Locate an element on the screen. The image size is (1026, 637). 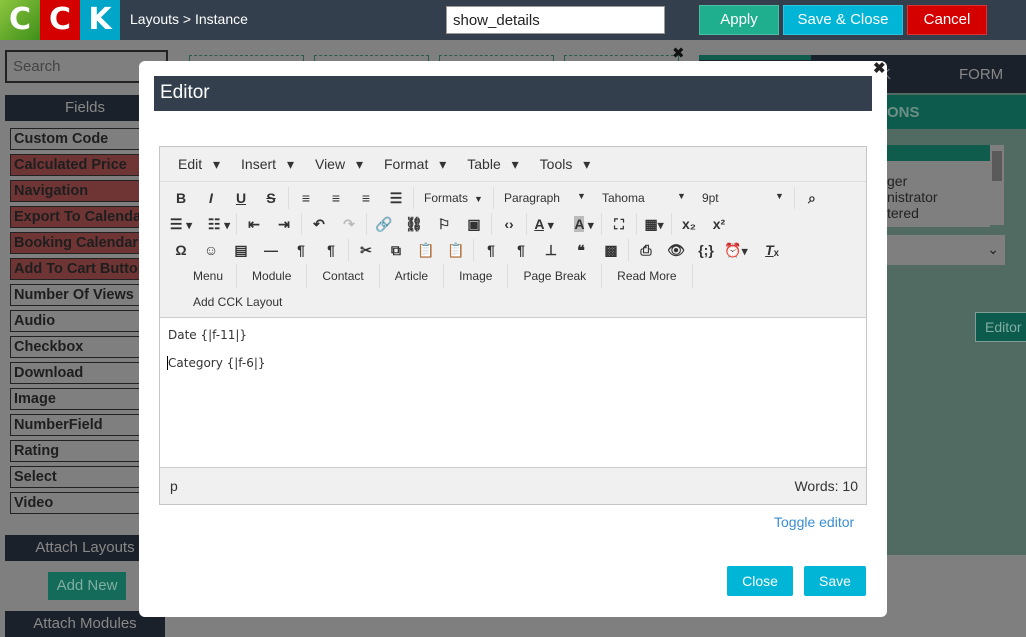
cancel-button: Cancel is located at coordinates (947, 20).